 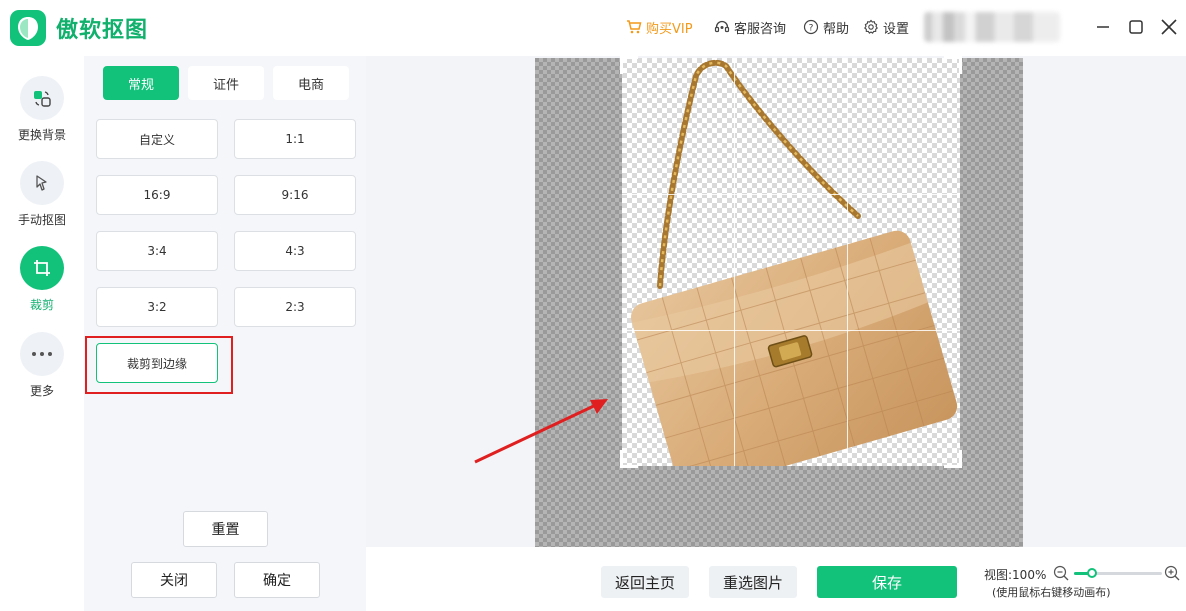 I want to click on reselect-image-button: 重选图片, so click(x=753, y=582).